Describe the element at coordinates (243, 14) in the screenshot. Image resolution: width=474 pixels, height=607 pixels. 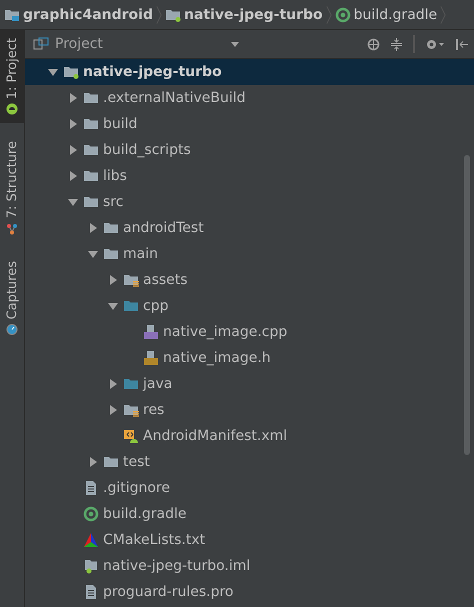
I see `breadcrumb: native-jpeg-turbo` at that location.